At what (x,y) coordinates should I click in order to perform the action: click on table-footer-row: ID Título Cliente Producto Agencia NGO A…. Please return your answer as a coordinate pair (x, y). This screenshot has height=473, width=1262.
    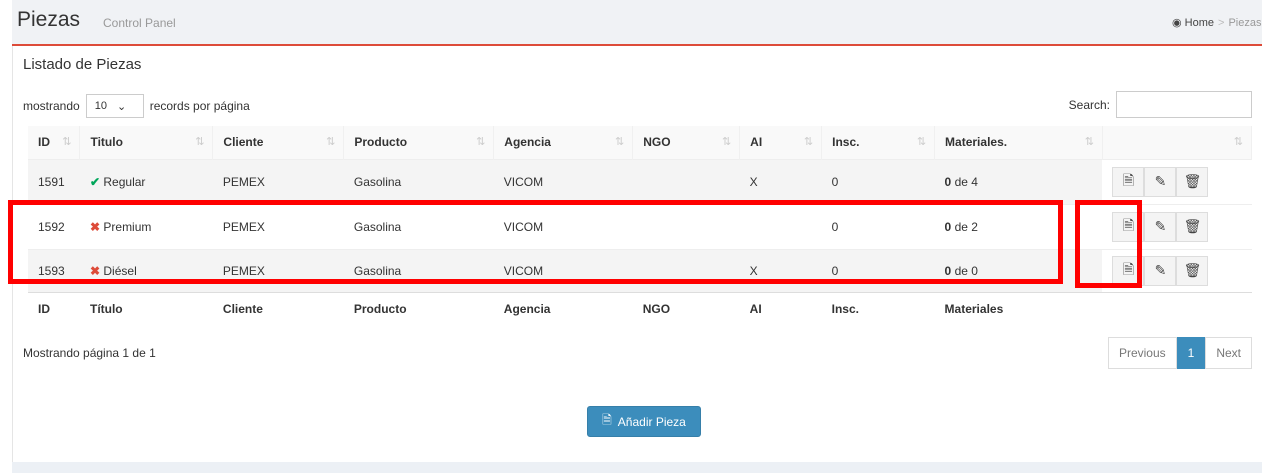
    Looking at the image, I should click on (640, 308).